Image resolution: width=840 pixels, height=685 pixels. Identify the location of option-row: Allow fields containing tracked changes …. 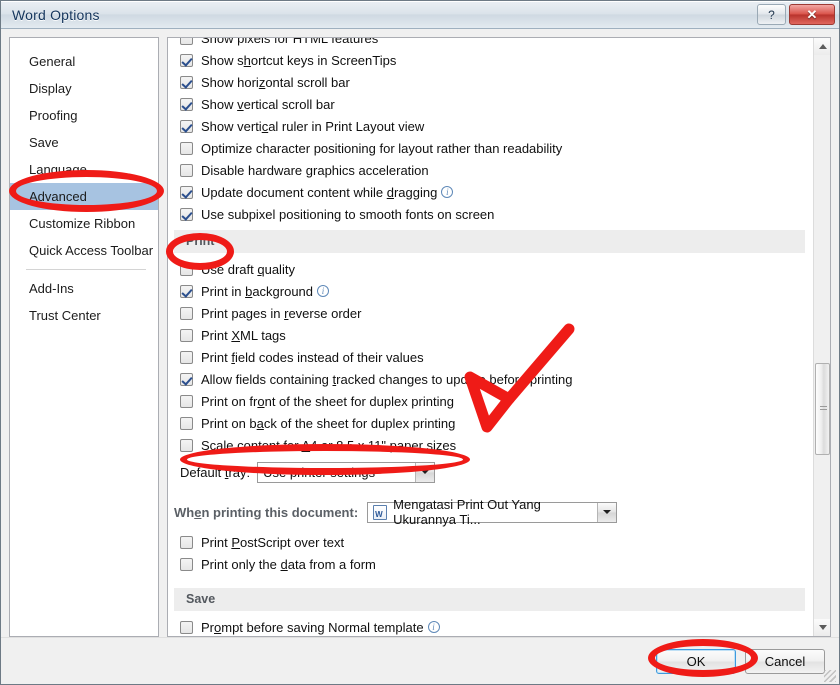
(493, 379).